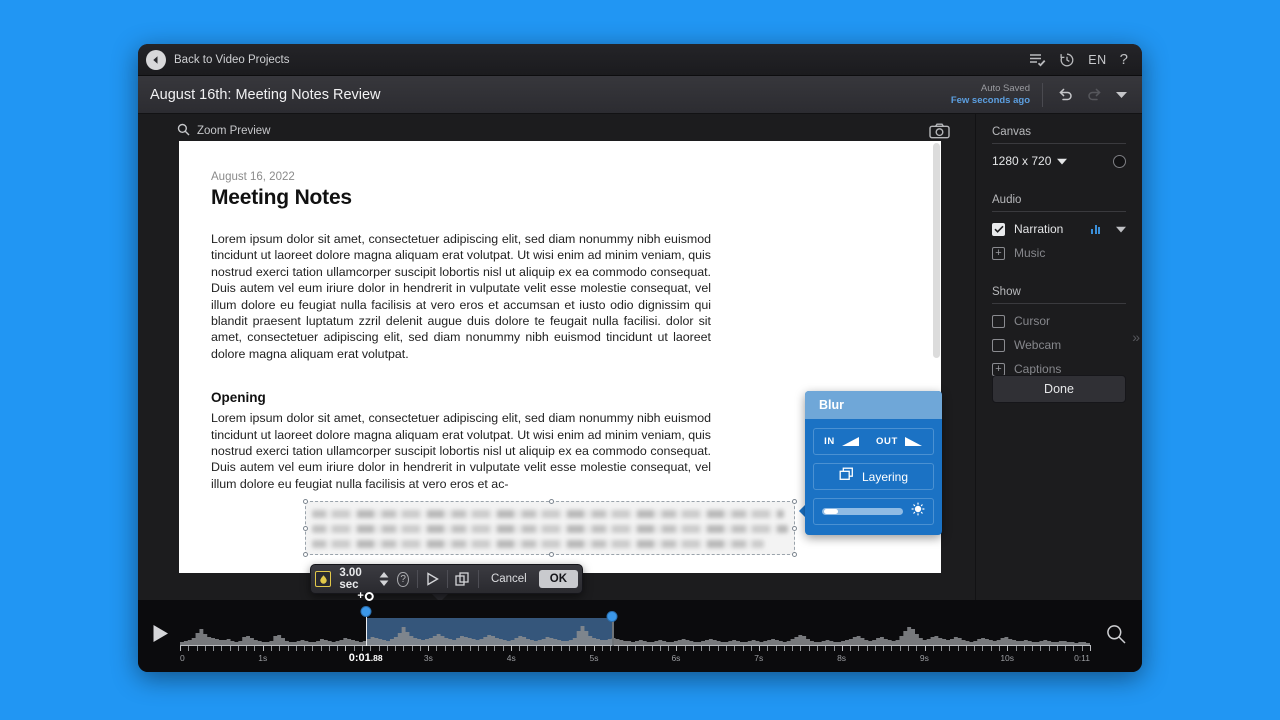  Describe the element at coordinates (384, 579) in the screenshot. I see `duration-stepper` at that location.